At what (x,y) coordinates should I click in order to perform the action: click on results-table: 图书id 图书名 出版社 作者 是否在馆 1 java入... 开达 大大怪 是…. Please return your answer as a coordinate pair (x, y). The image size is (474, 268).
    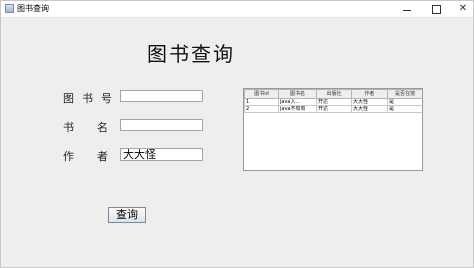
    Looking at the image, I should click on (333, 101).